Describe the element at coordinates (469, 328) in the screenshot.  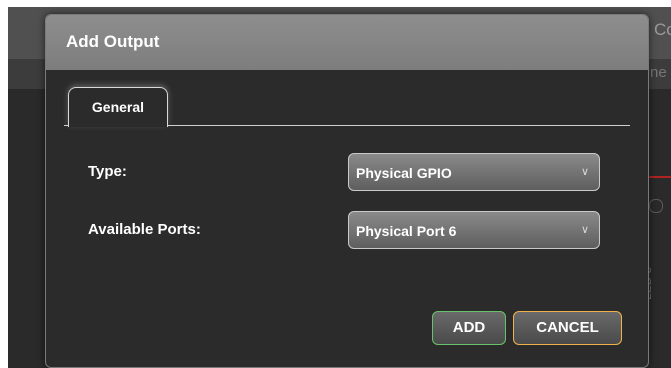
I see `add-button: ADD` at that location.